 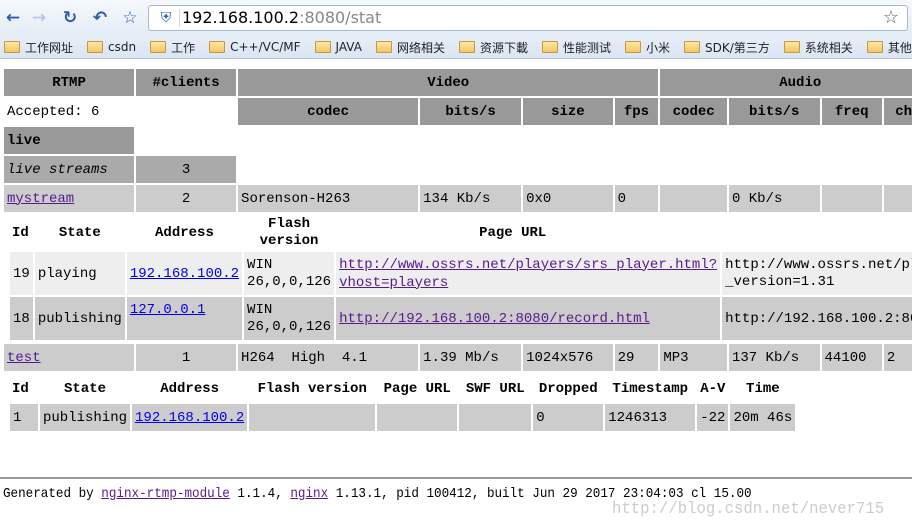 I want to click on bookmark-folder: 性能测试, so click(x=576, y=47).